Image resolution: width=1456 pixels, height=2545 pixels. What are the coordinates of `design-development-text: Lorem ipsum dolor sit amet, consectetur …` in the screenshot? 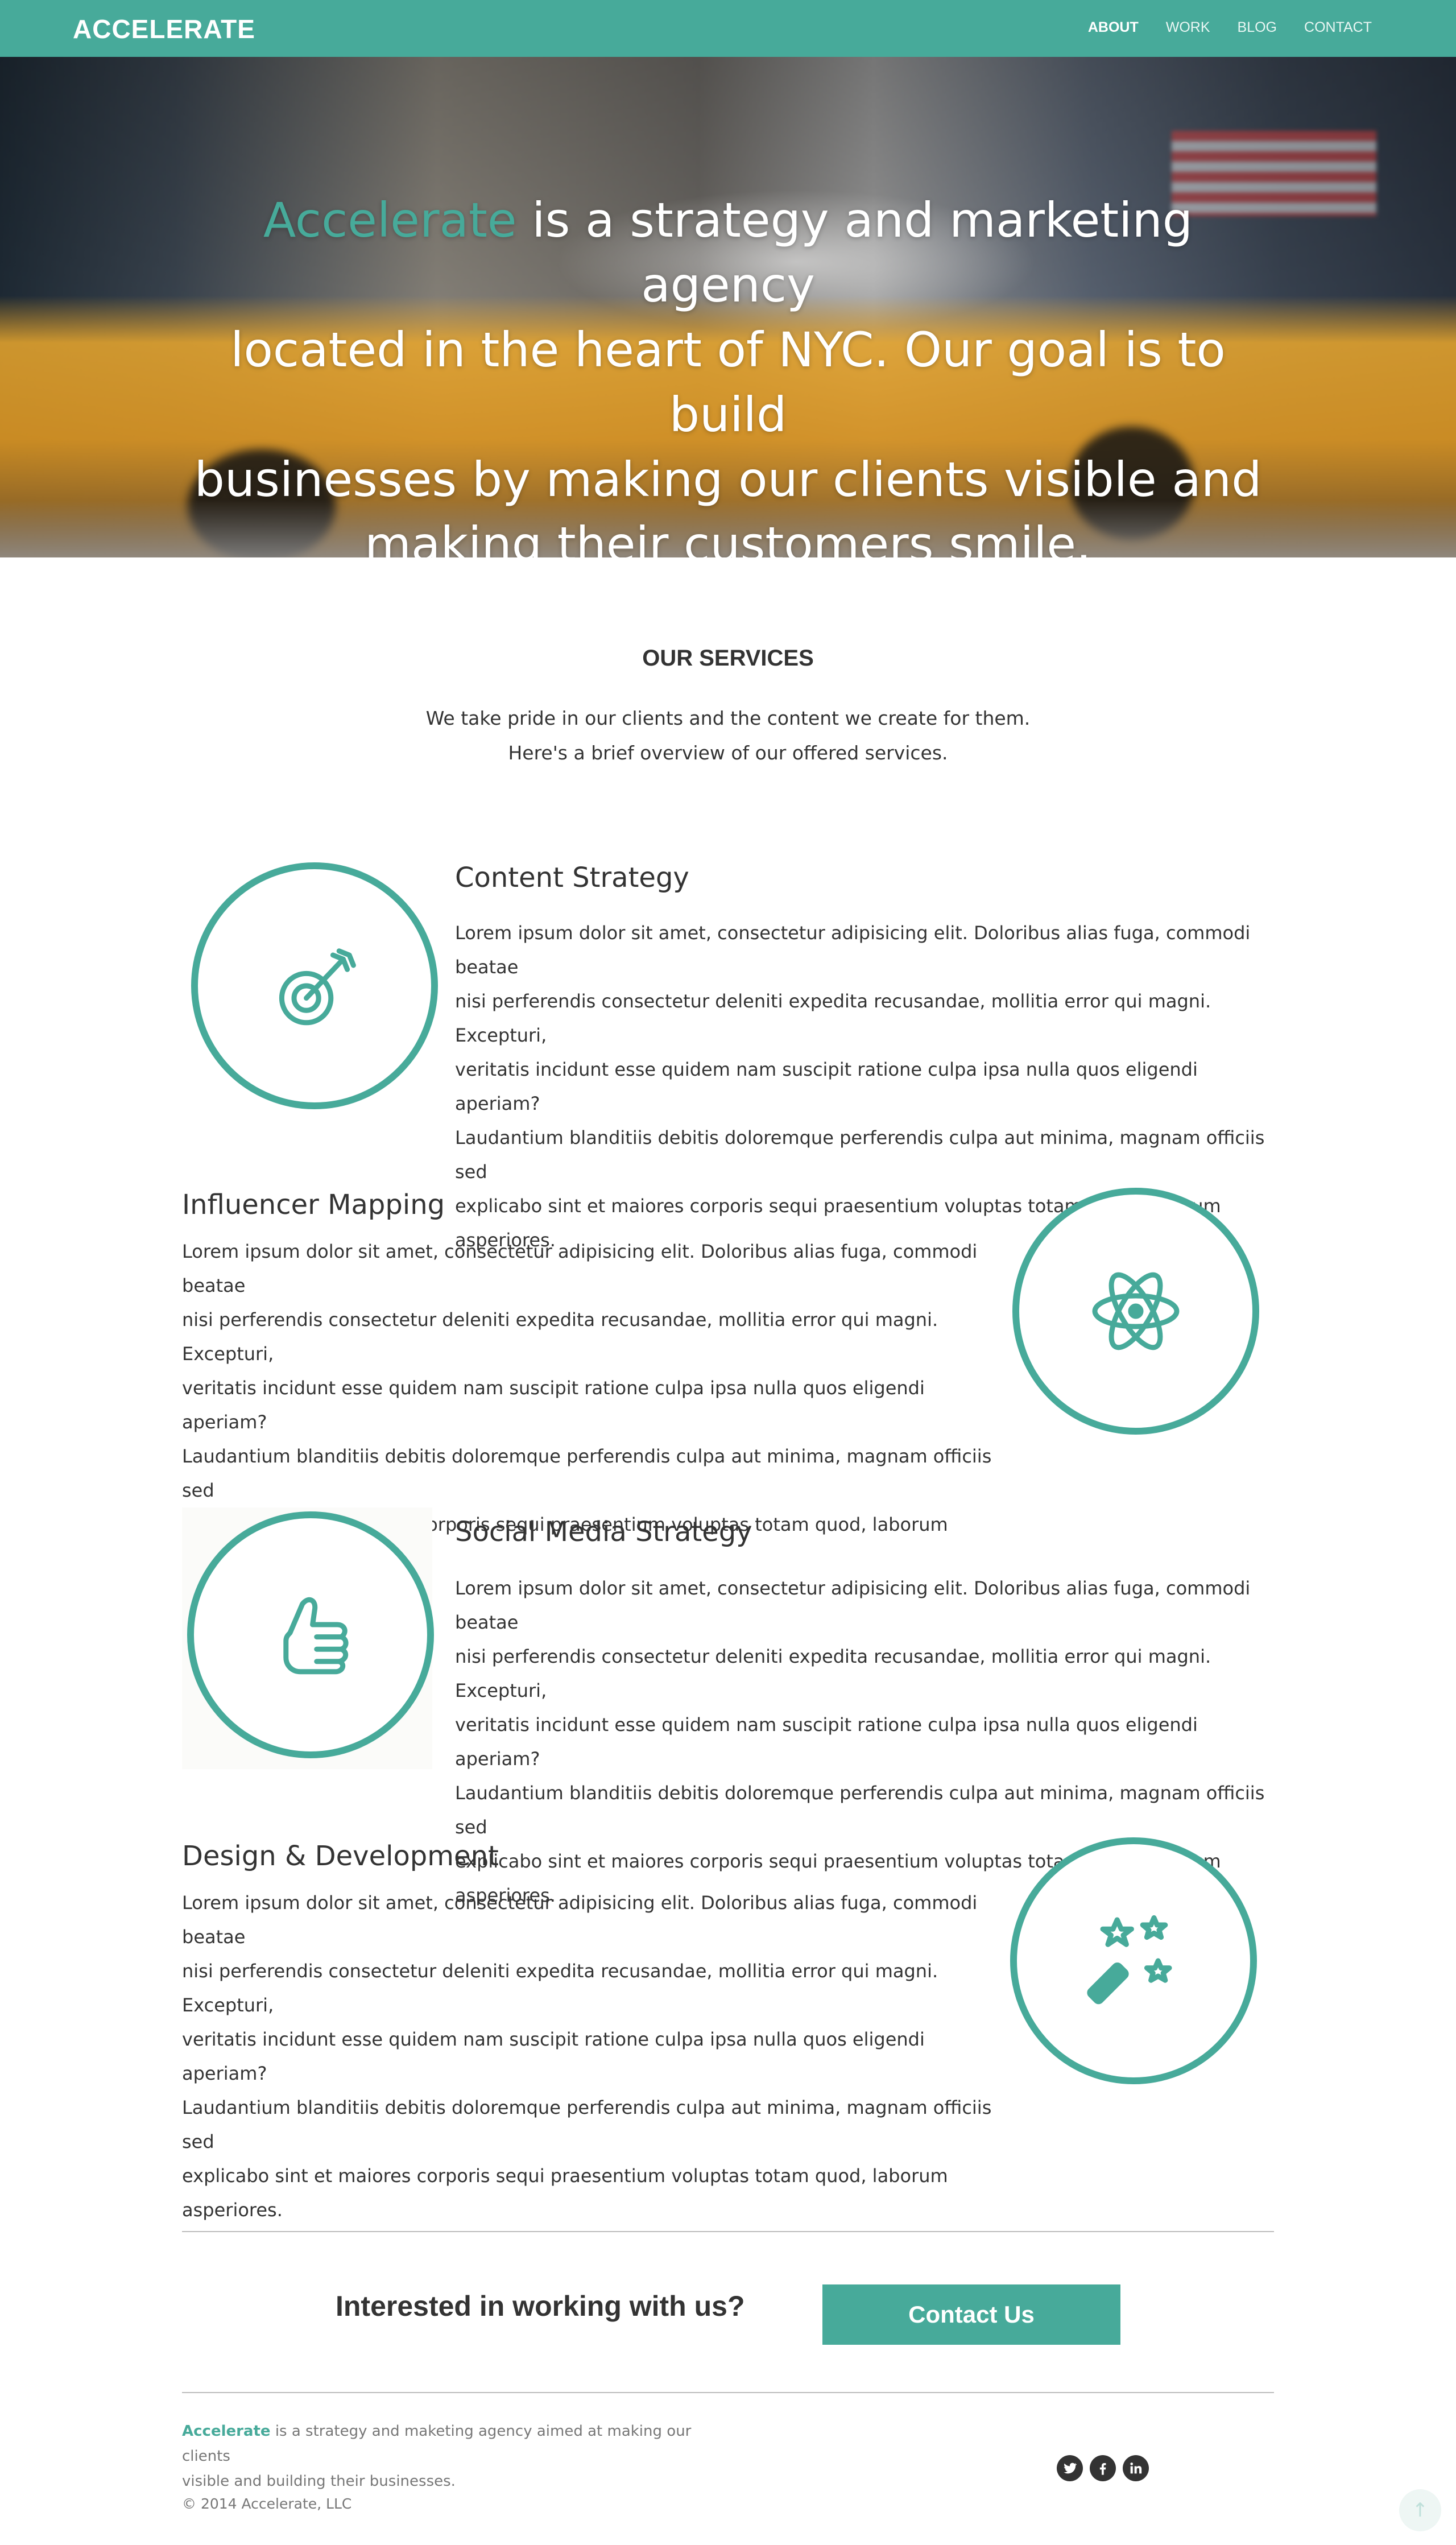 It's located at (594, 2056).